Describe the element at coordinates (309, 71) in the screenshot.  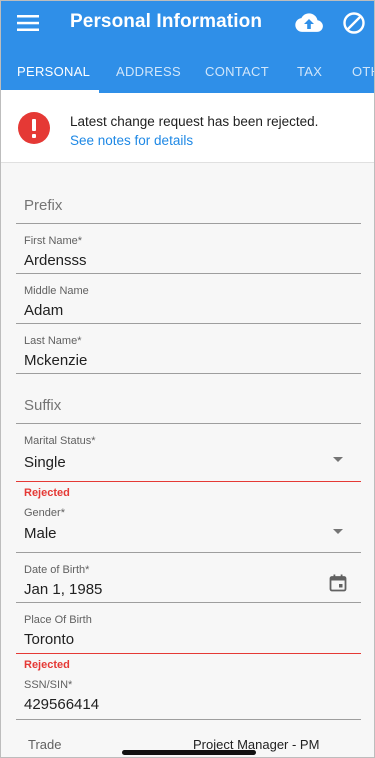
I see `tab-tax: TAX` at that location.